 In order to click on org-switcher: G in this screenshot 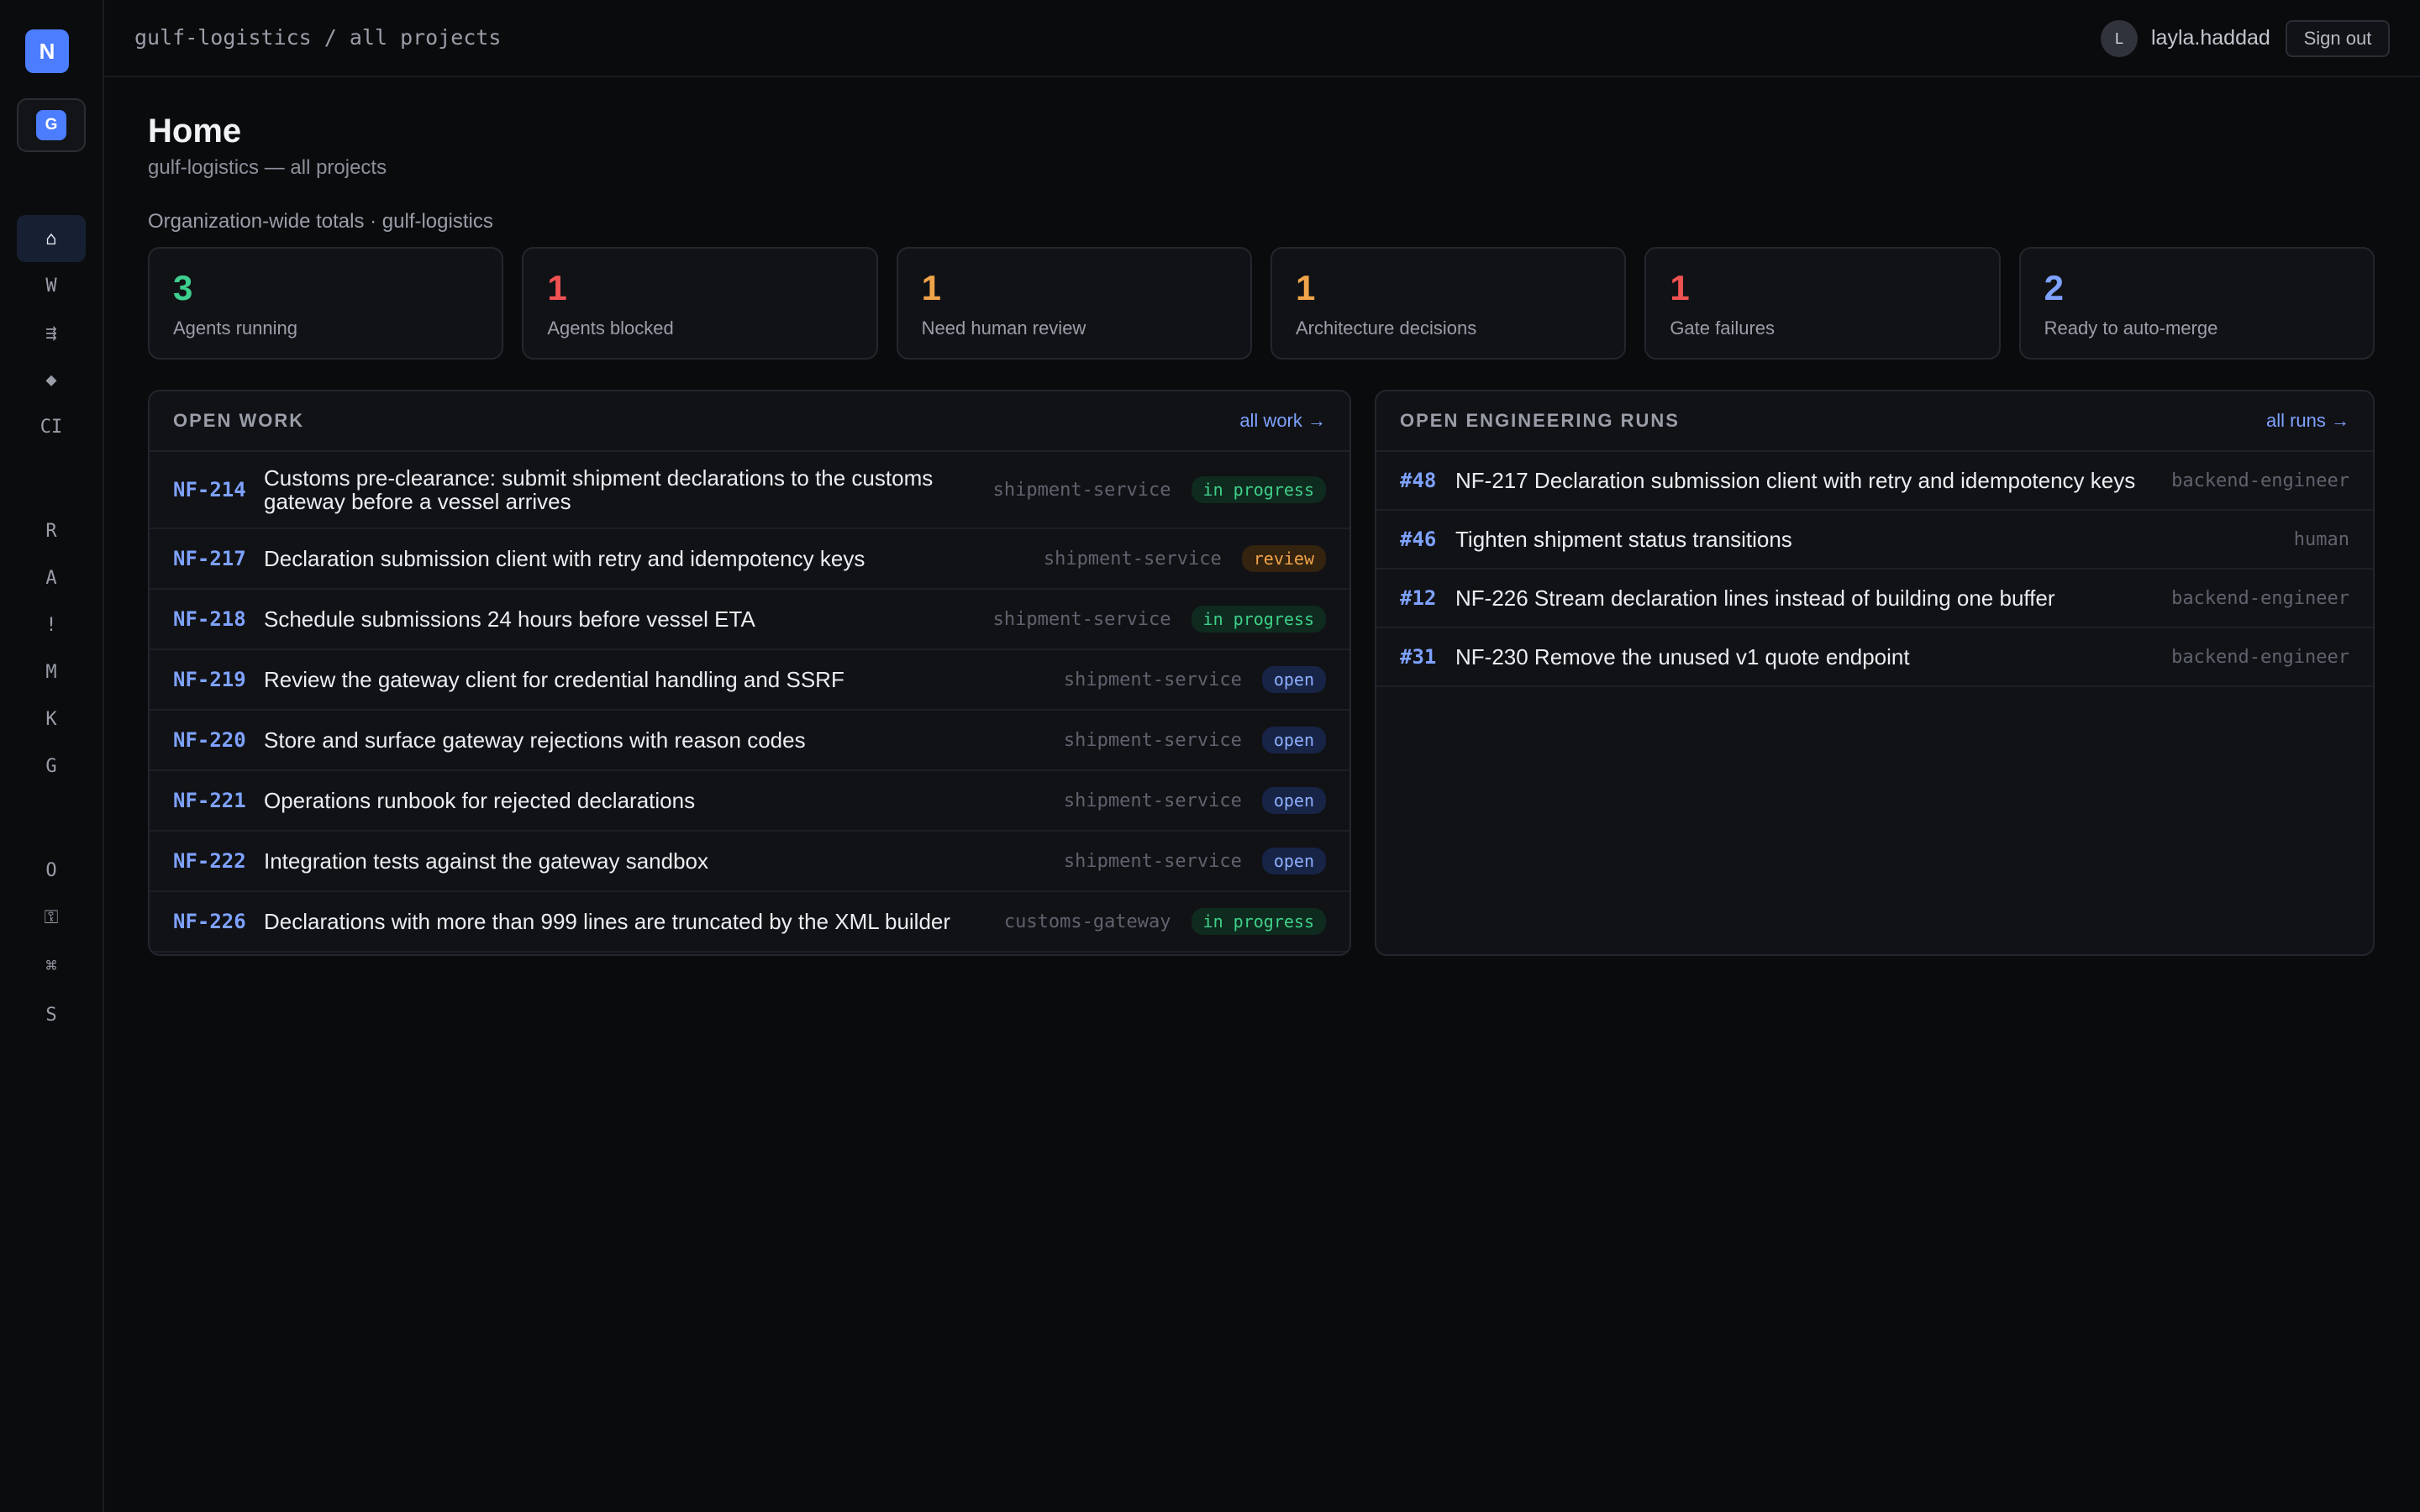, I will do `click(52, 125)`.